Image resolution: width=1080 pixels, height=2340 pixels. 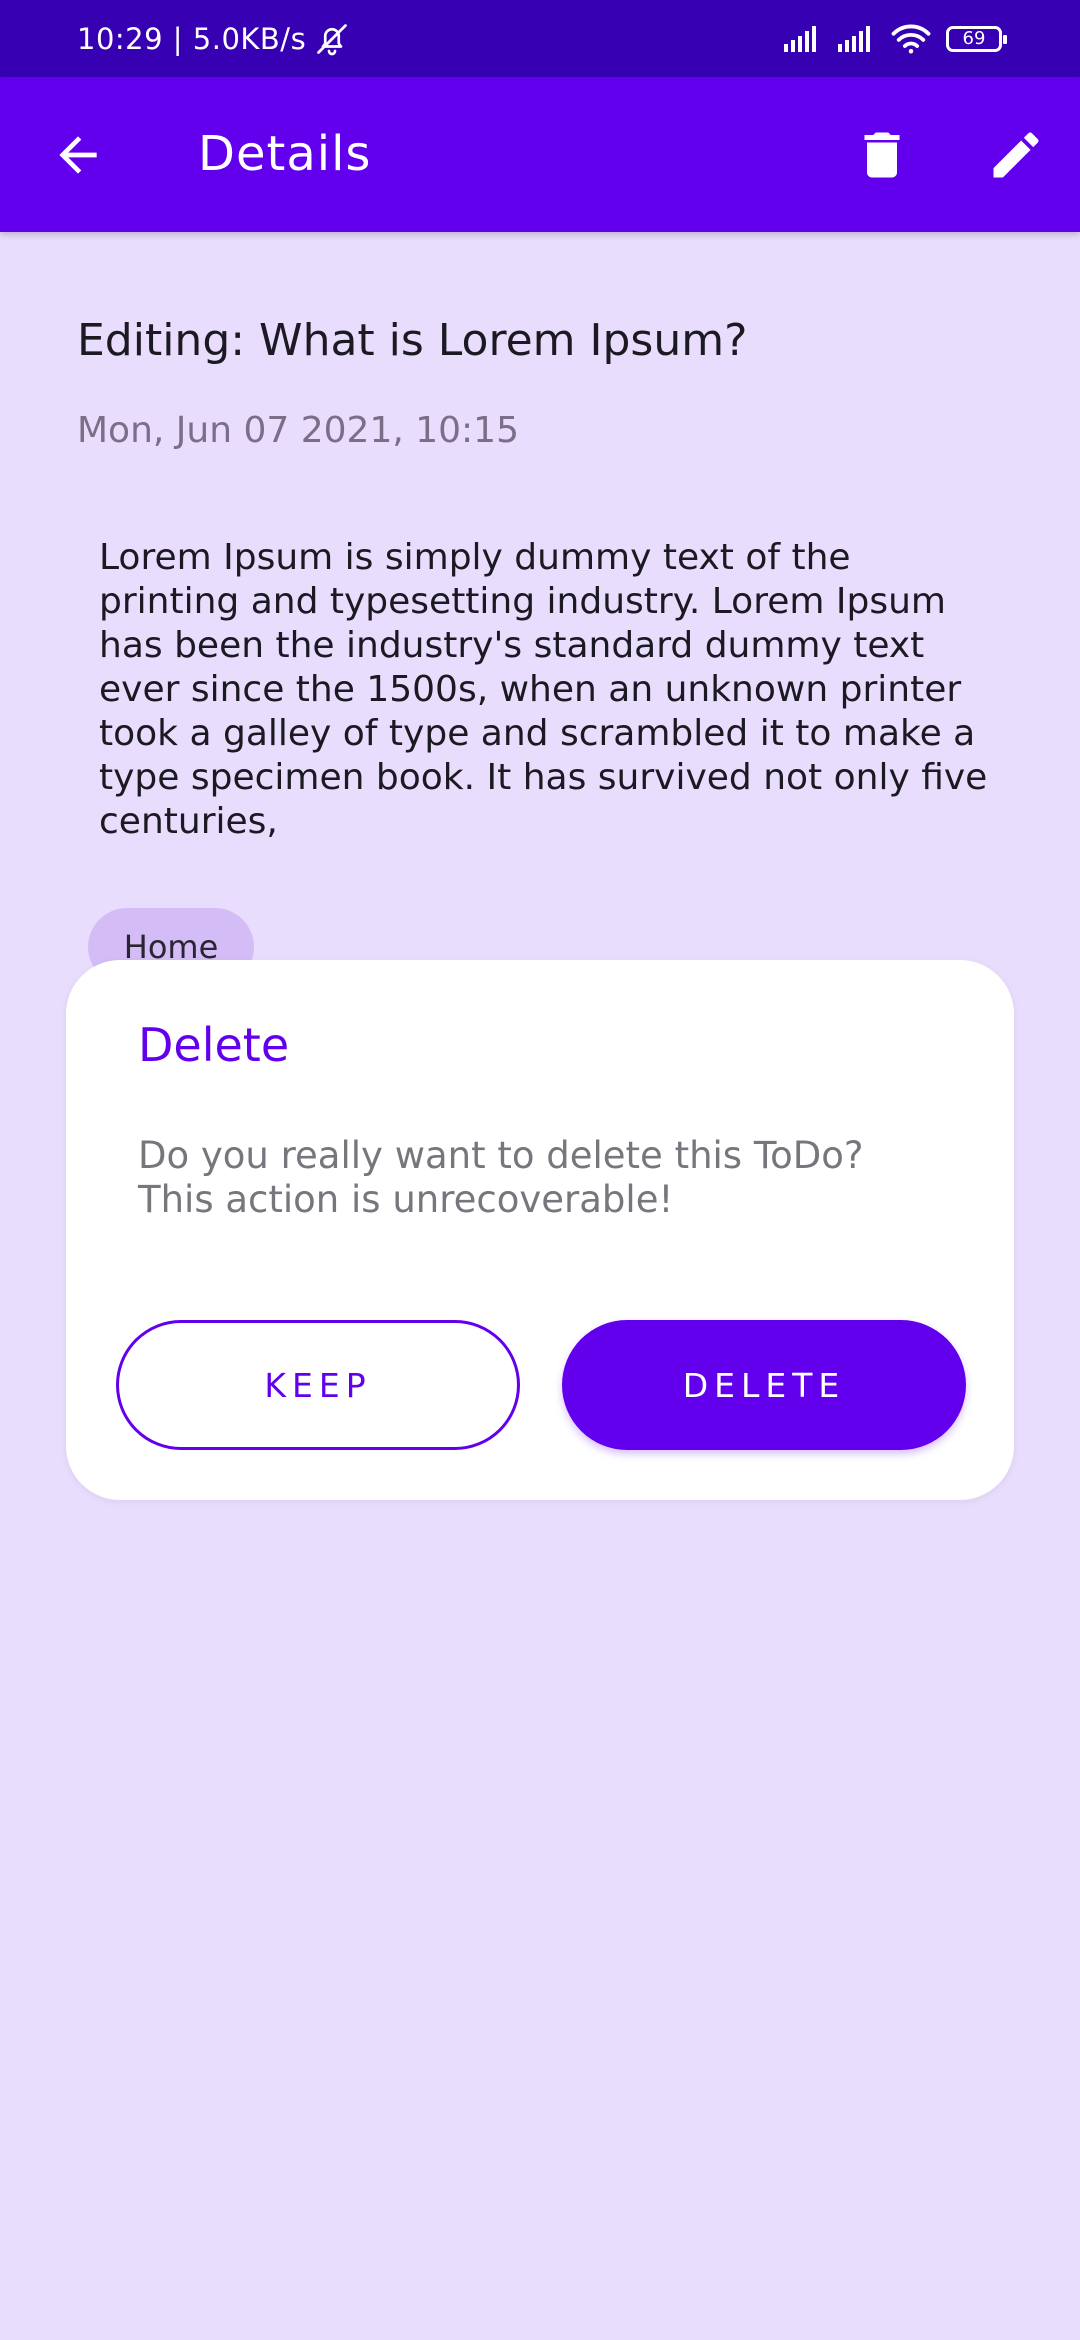 I want to click on wifi-icon, so click(x=911, y=38).